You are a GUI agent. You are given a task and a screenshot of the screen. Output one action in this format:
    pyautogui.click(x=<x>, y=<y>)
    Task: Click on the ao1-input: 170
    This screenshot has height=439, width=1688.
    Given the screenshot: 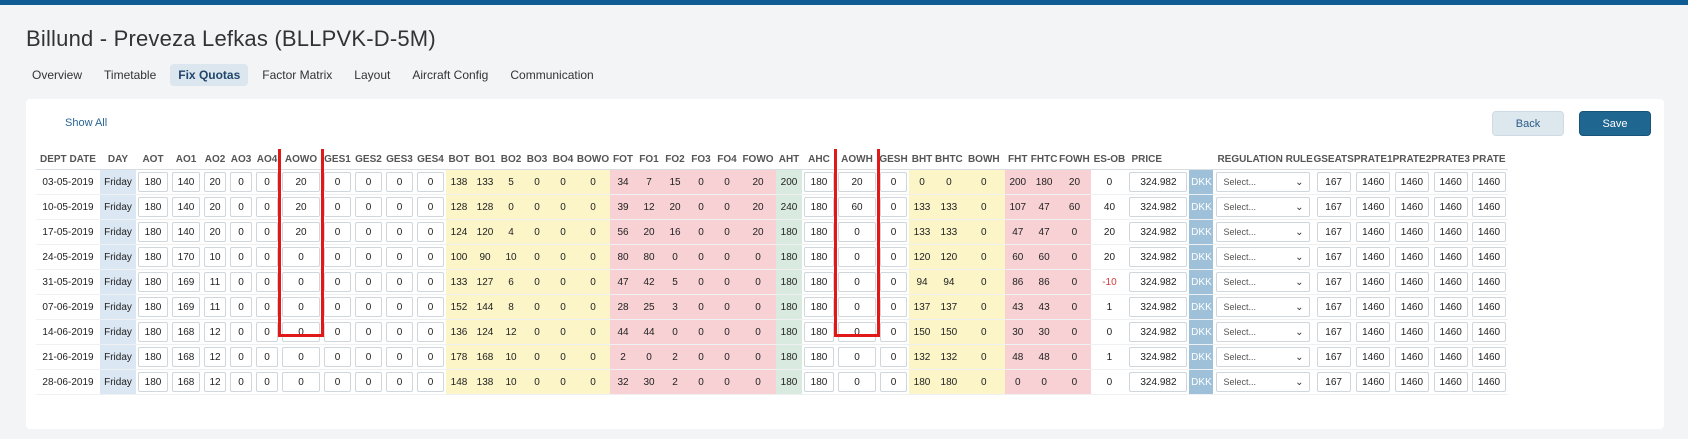 What is the action you would take?
    pyautogui.click(x=186, y=257)
    